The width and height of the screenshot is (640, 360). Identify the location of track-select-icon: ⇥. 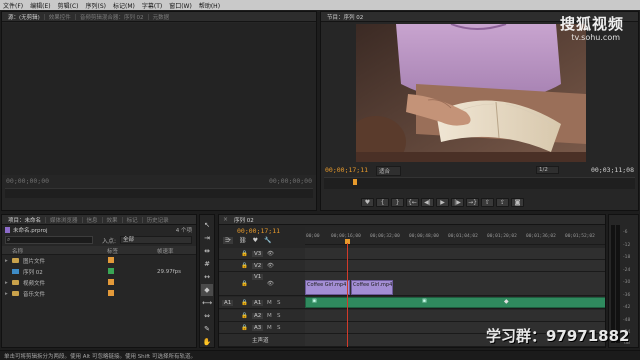
(207, 238).